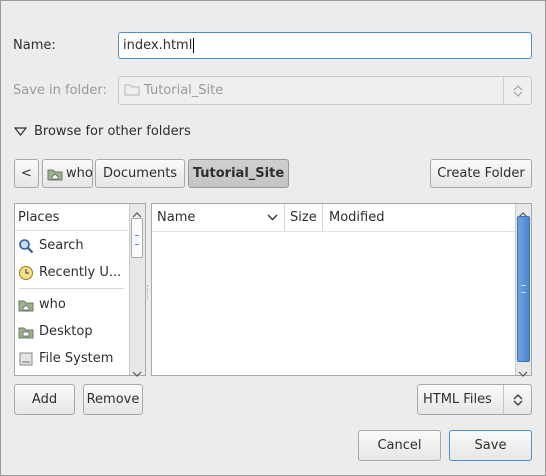  What do you see at coordinates (325, 45) in the screenshot?
I see `filename-input: index.html` at bounding box center [325, 45].